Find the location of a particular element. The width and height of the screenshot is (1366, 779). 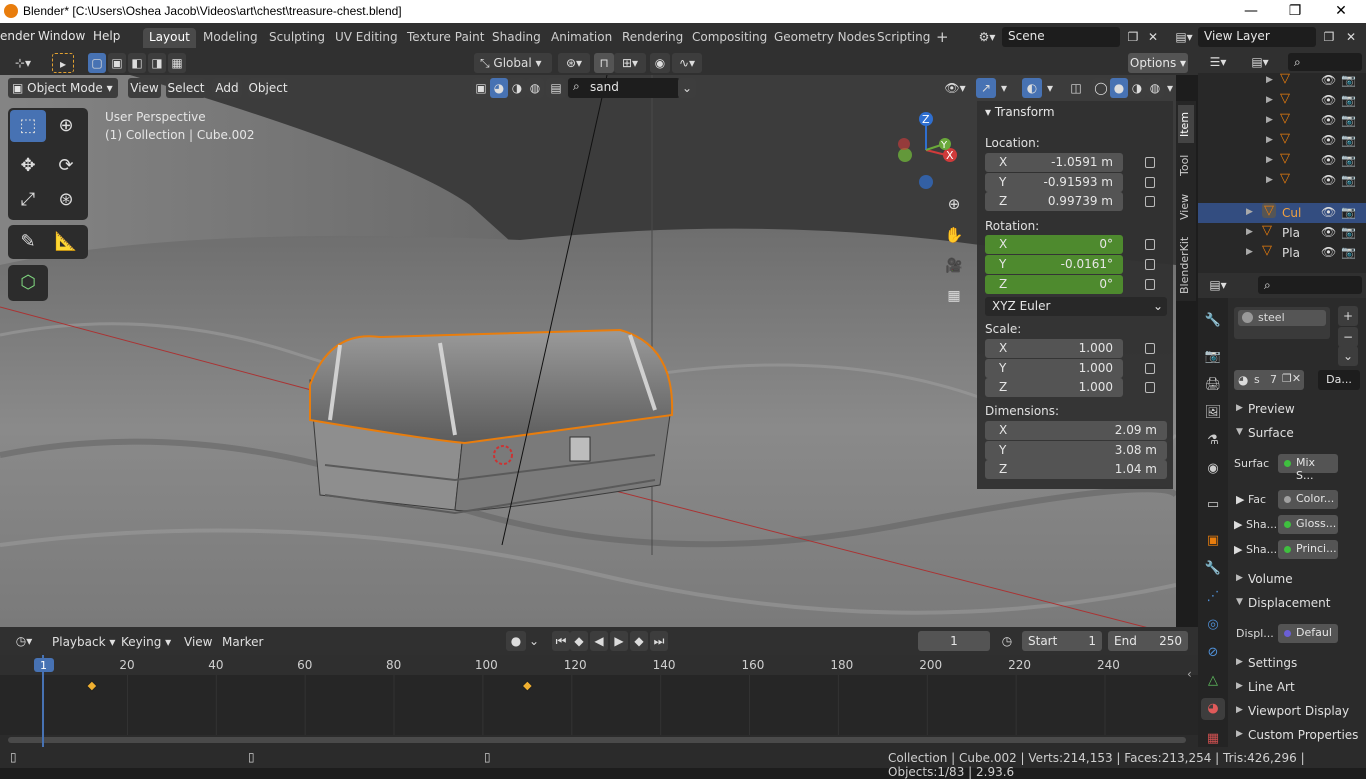

shading-material-icon: ◑ is located at coordinates (517, 88).